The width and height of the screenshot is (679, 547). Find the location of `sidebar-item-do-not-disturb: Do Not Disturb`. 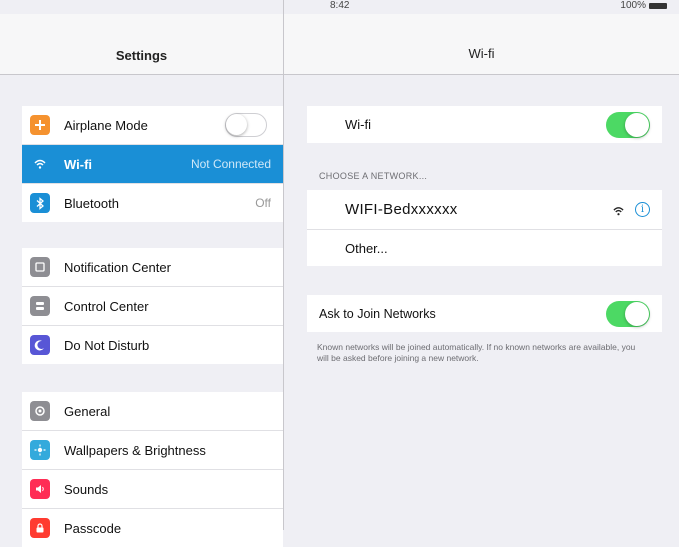

sidebar-item-do-not-disturb: Do Not Disturb is located at coordinates (152, 345).